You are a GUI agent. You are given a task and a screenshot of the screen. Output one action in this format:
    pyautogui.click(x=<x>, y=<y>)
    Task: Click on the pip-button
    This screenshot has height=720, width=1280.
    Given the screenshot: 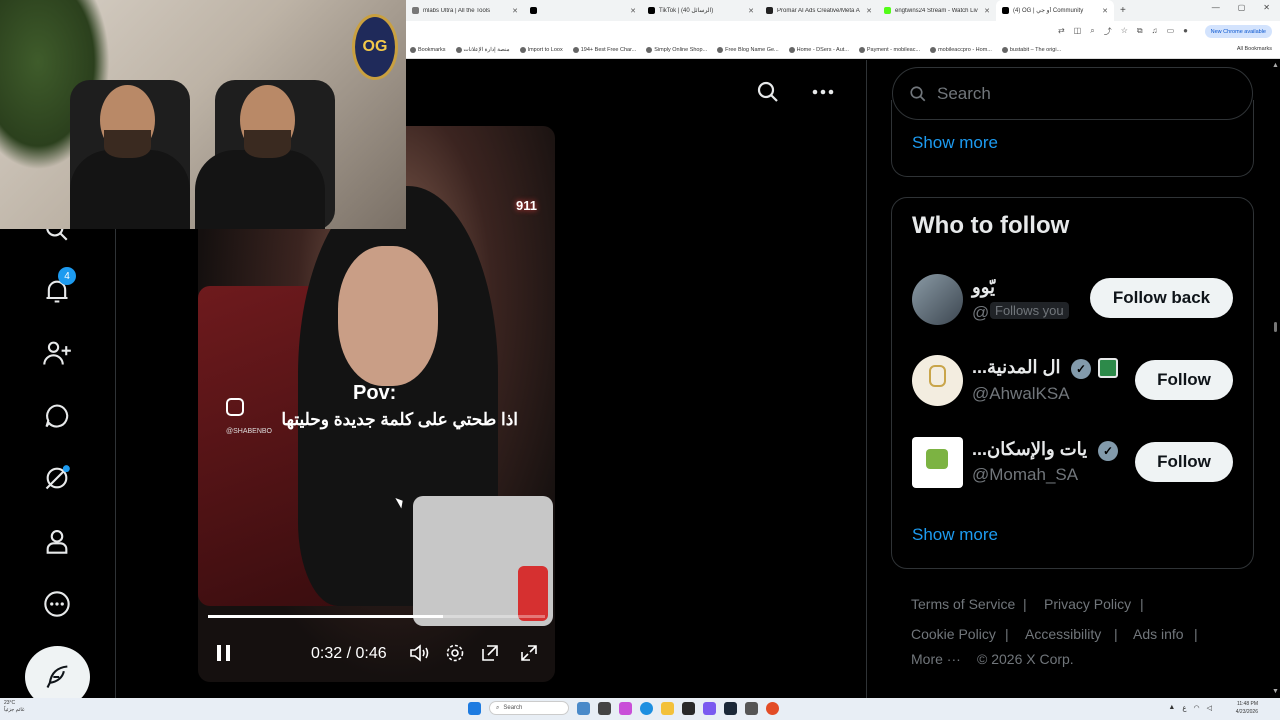 What is the action you would take?
    pyautogui.click(x=490, y=653)
    